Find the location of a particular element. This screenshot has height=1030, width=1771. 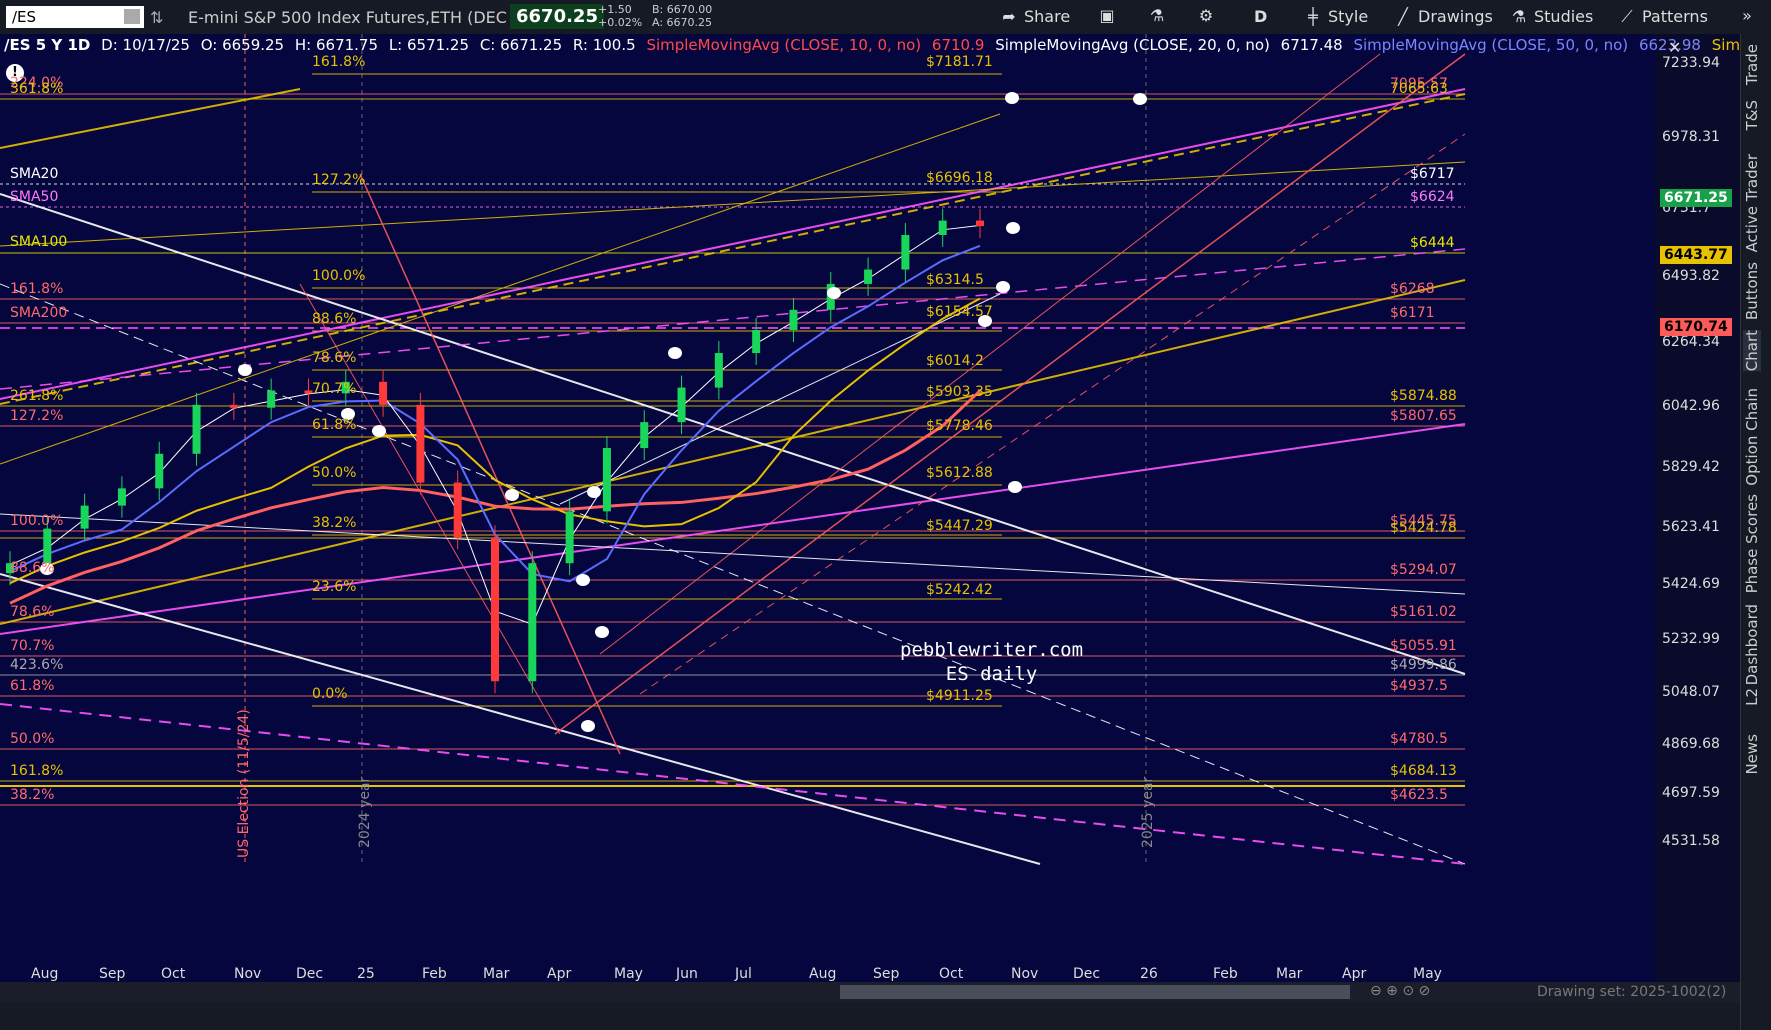

info-date: D: 10/17/25 is located at coordinates (145, 45).